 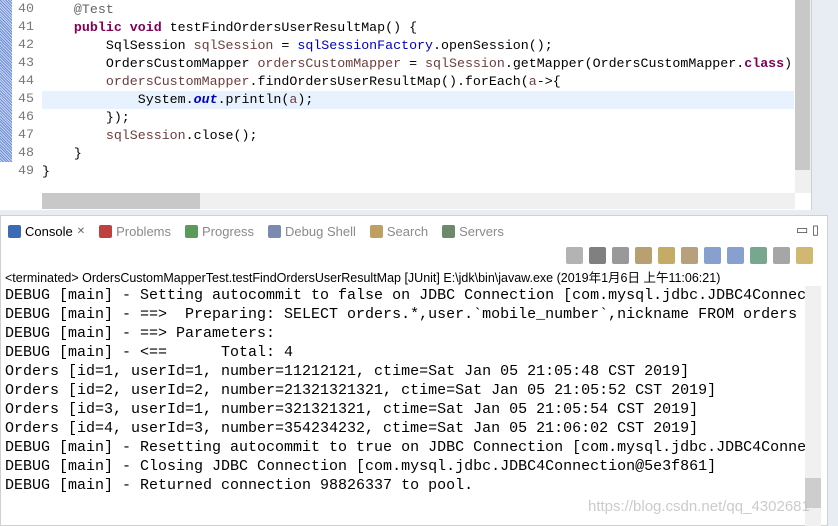 I want to click on console-toolbar, so click(x=689, y=255).